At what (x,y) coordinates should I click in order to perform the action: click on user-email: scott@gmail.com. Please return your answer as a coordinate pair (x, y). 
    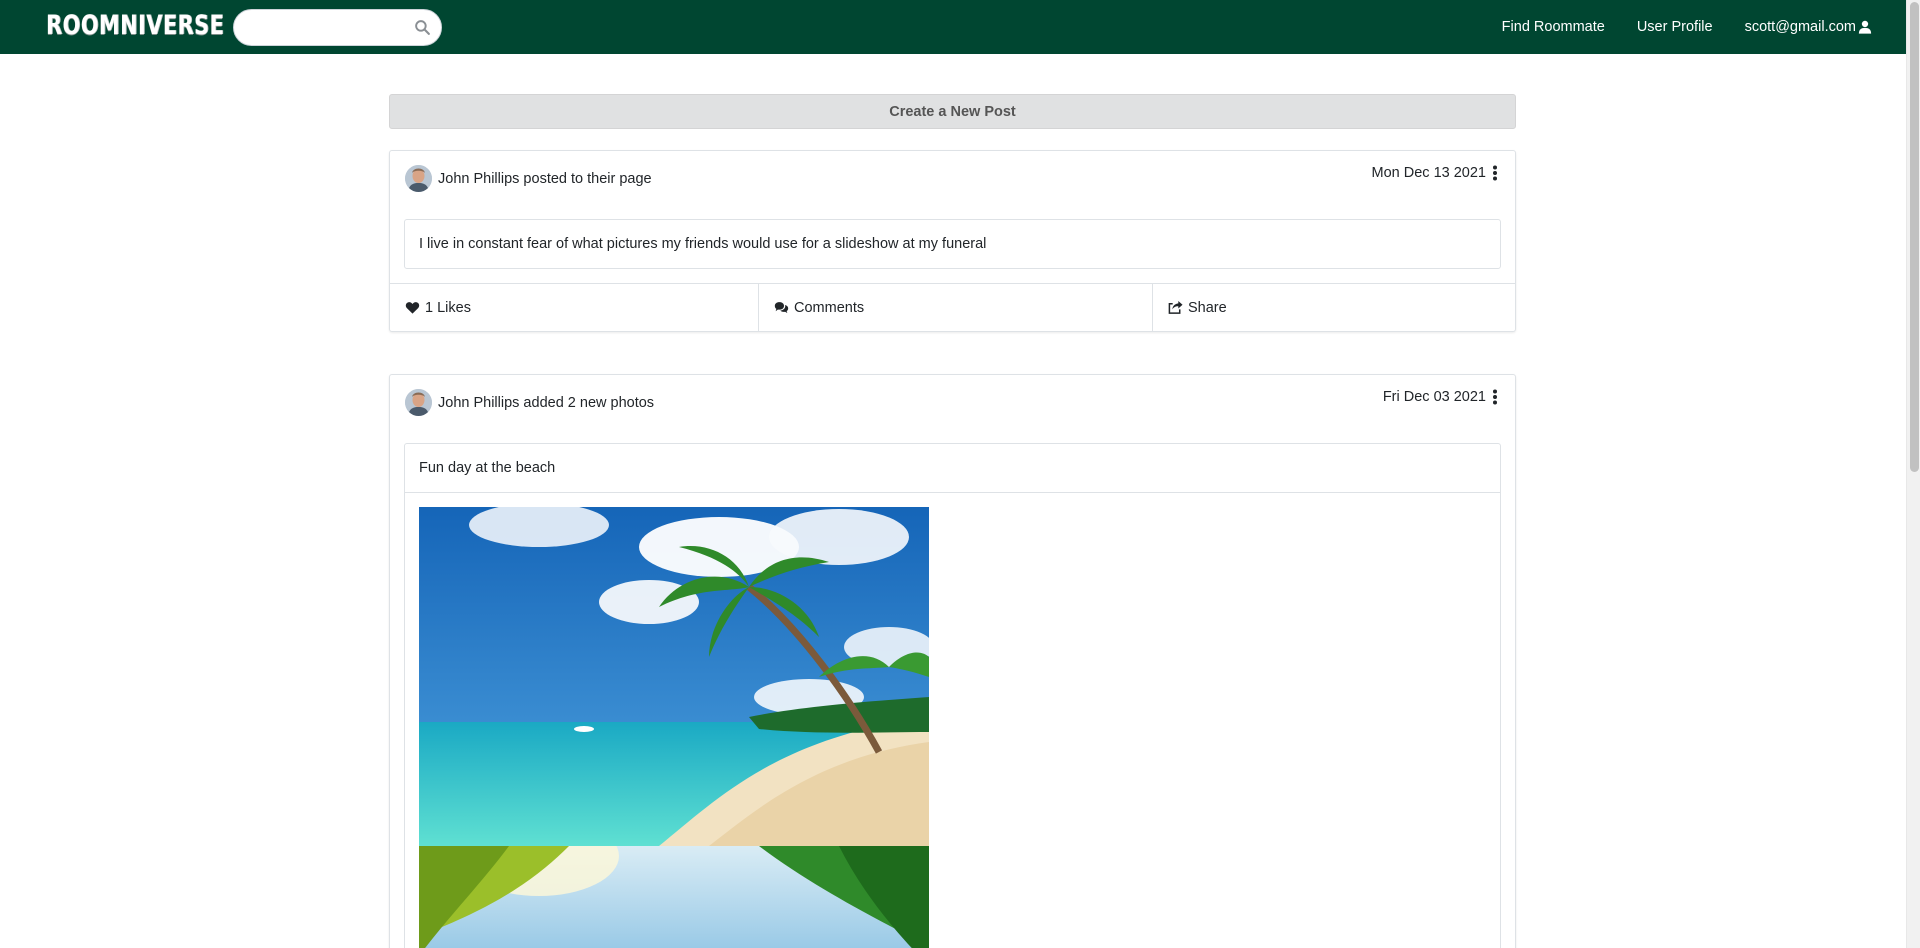
    Looking at the image, I should click on (1800, 27).